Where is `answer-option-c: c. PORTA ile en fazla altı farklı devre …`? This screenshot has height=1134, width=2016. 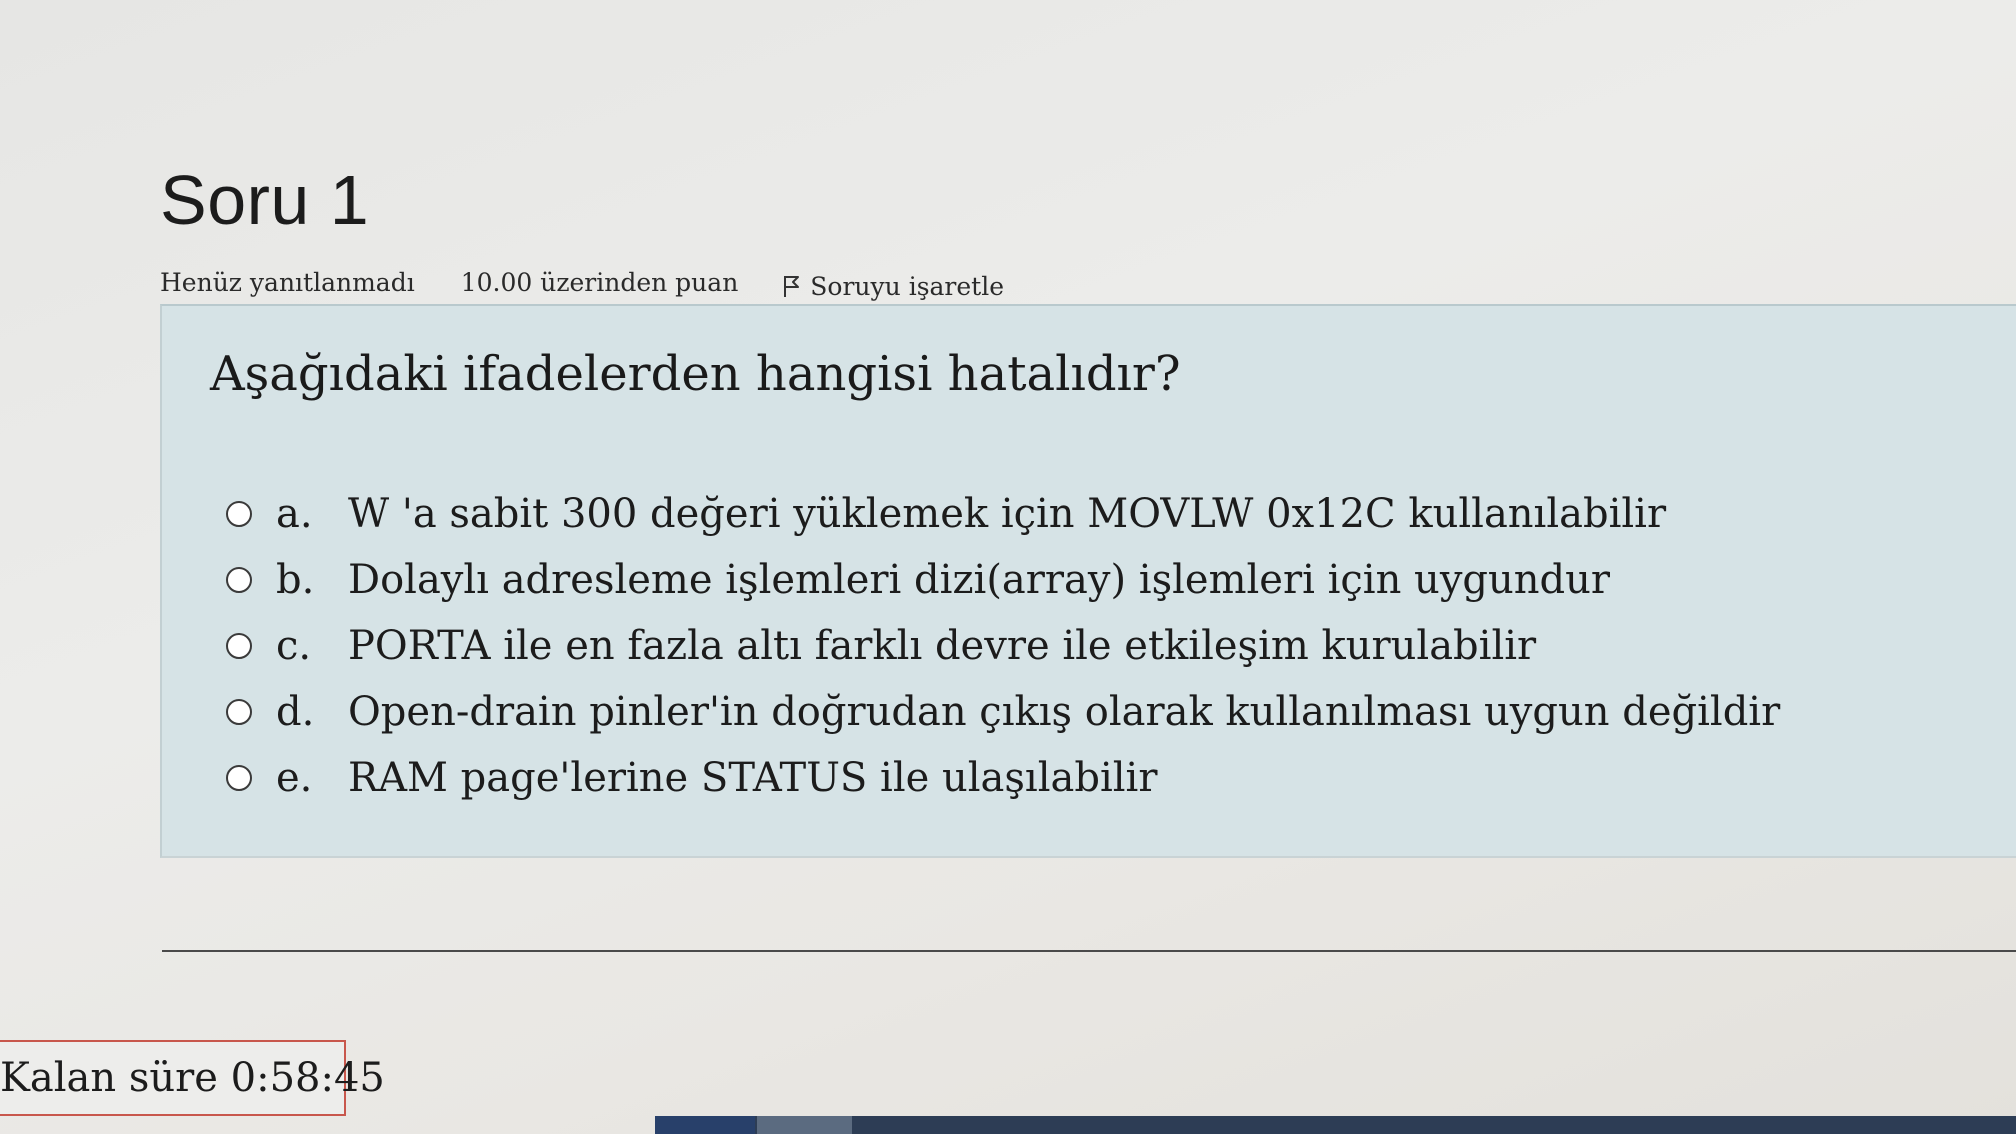 answer-option-c: c. PORTA ile en fazla altı farklı devre … is located at coordinates (1003, 646).